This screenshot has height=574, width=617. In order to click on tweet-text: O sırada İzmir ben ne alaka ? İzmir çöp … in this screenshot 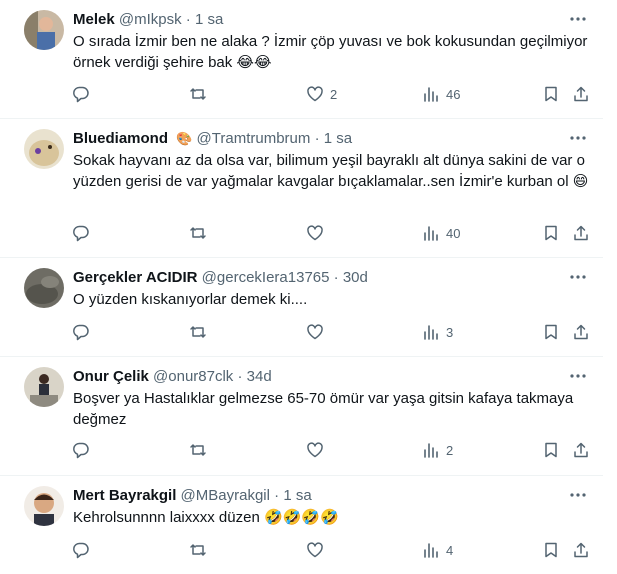, I will do `click(330, 52)`.